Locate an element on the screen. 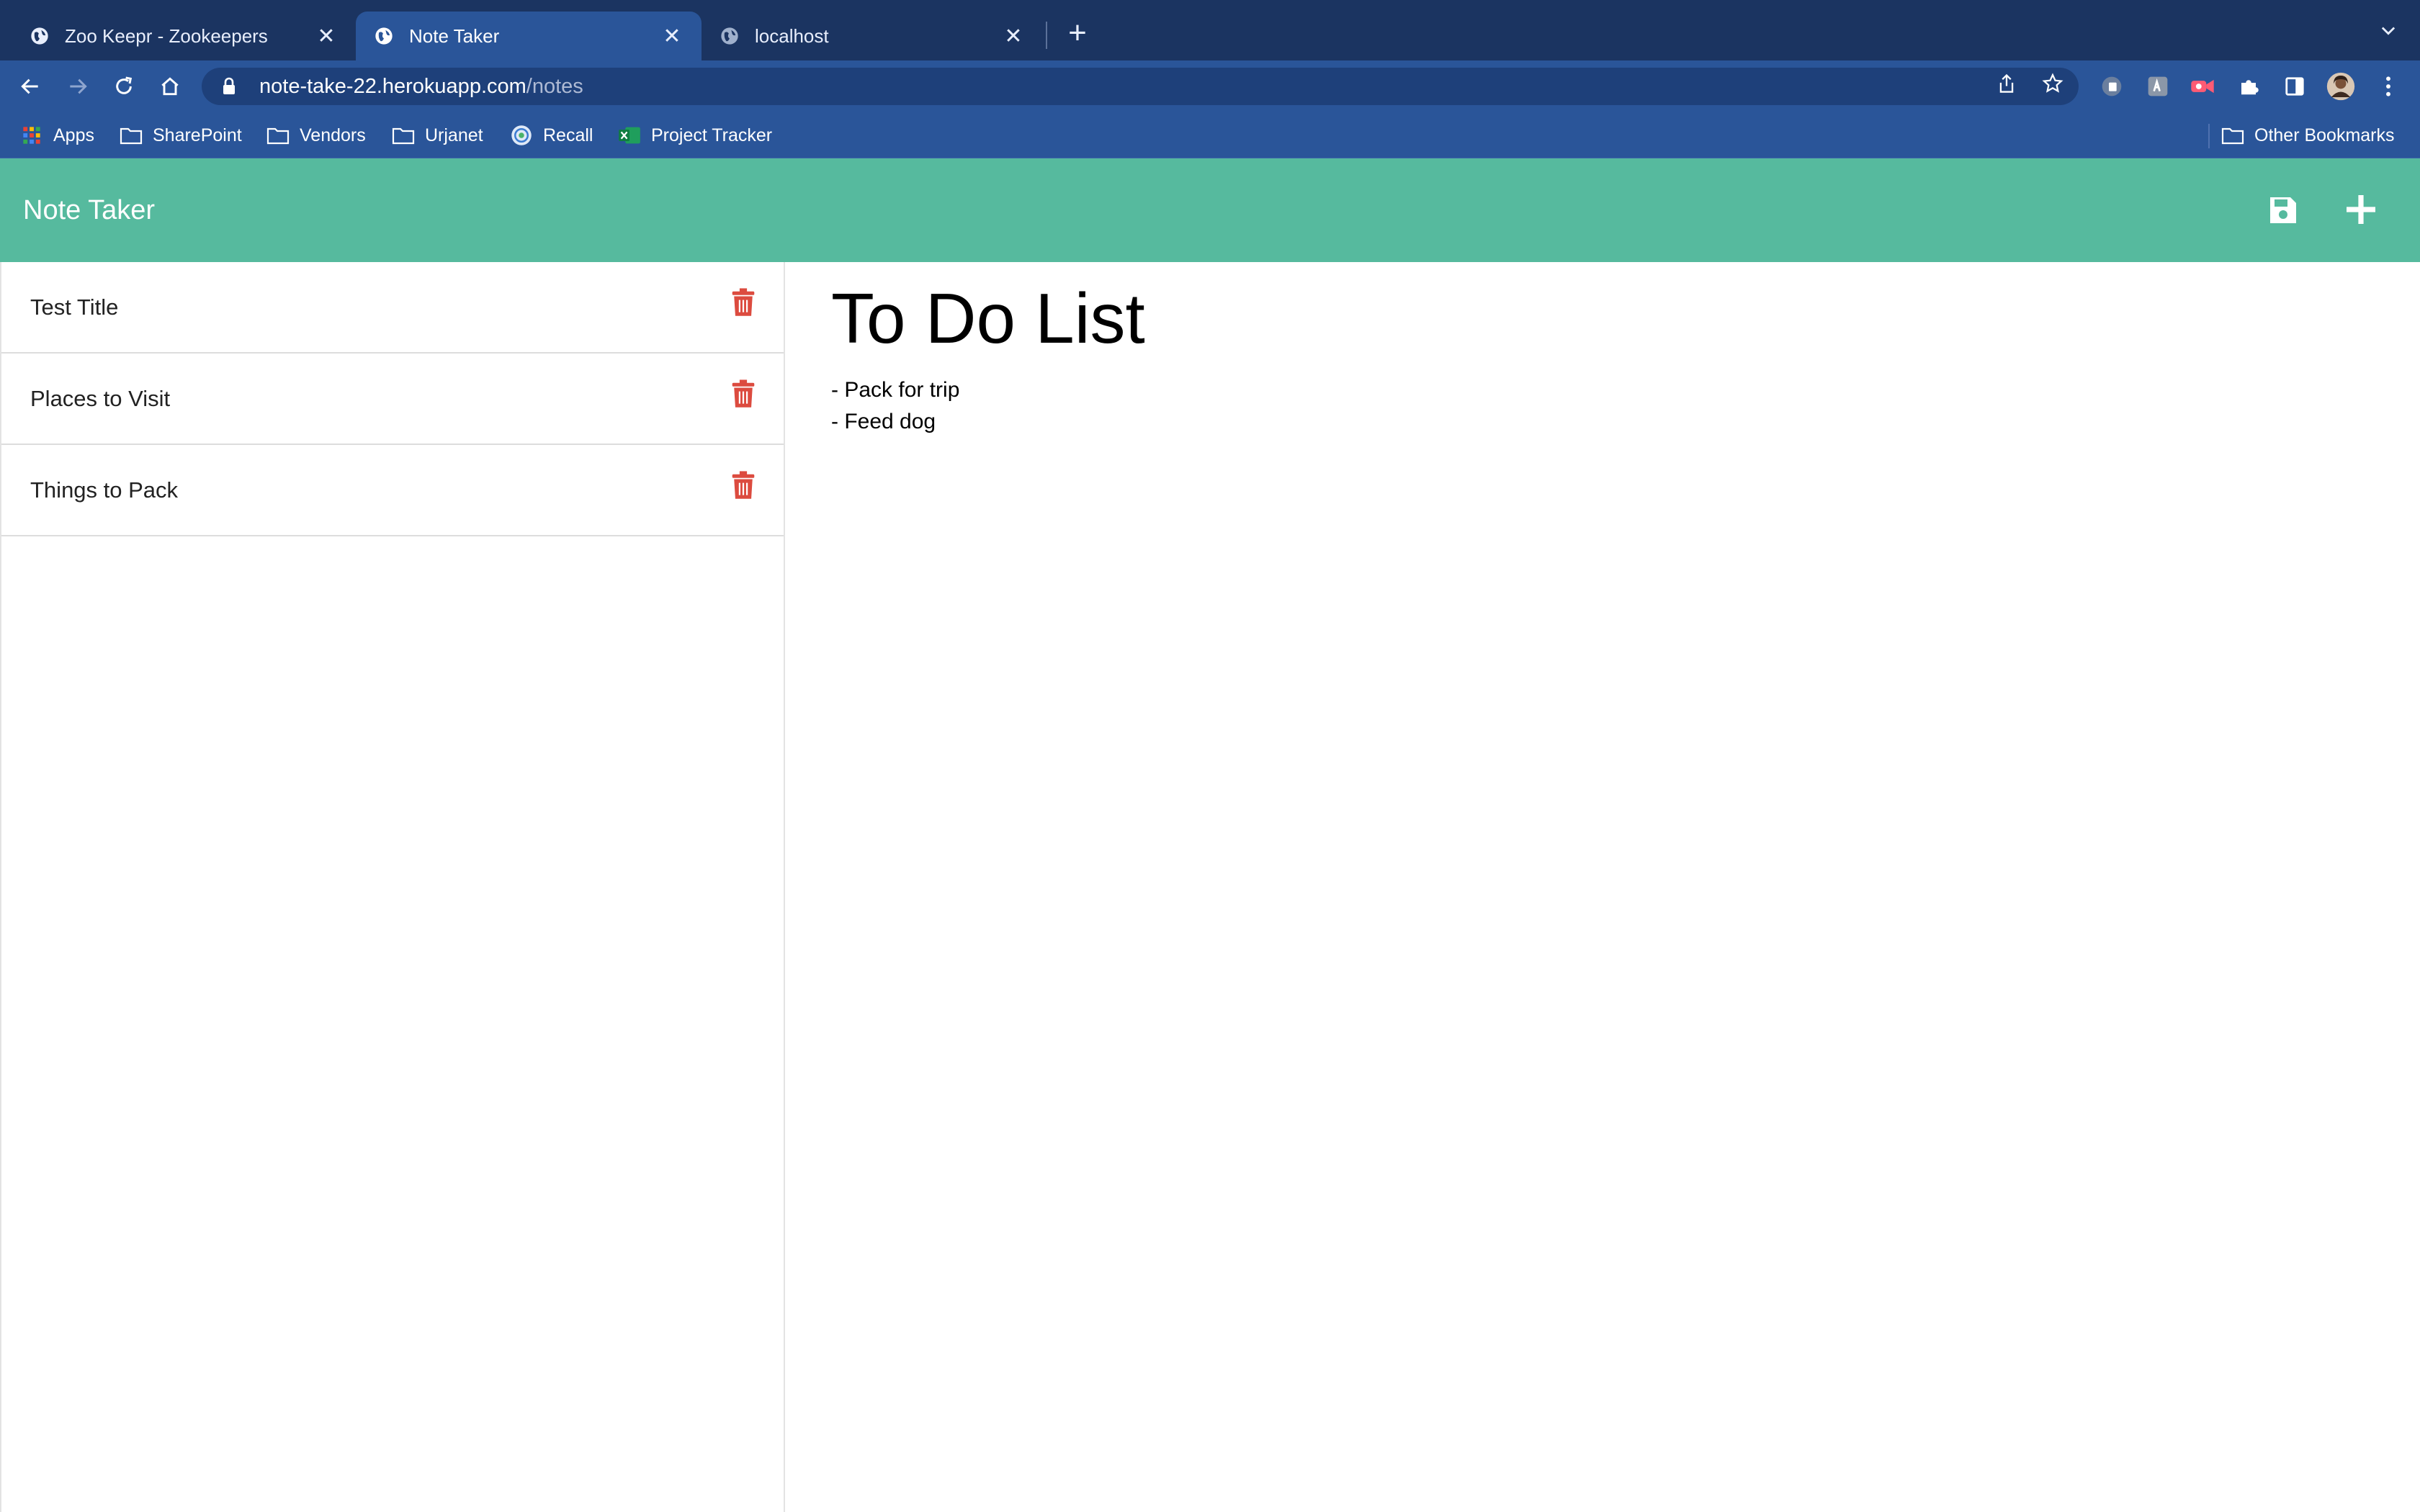 This screenshot has height=1512, width=2420. side-panel-icon is located at coordinates (2294, 86).